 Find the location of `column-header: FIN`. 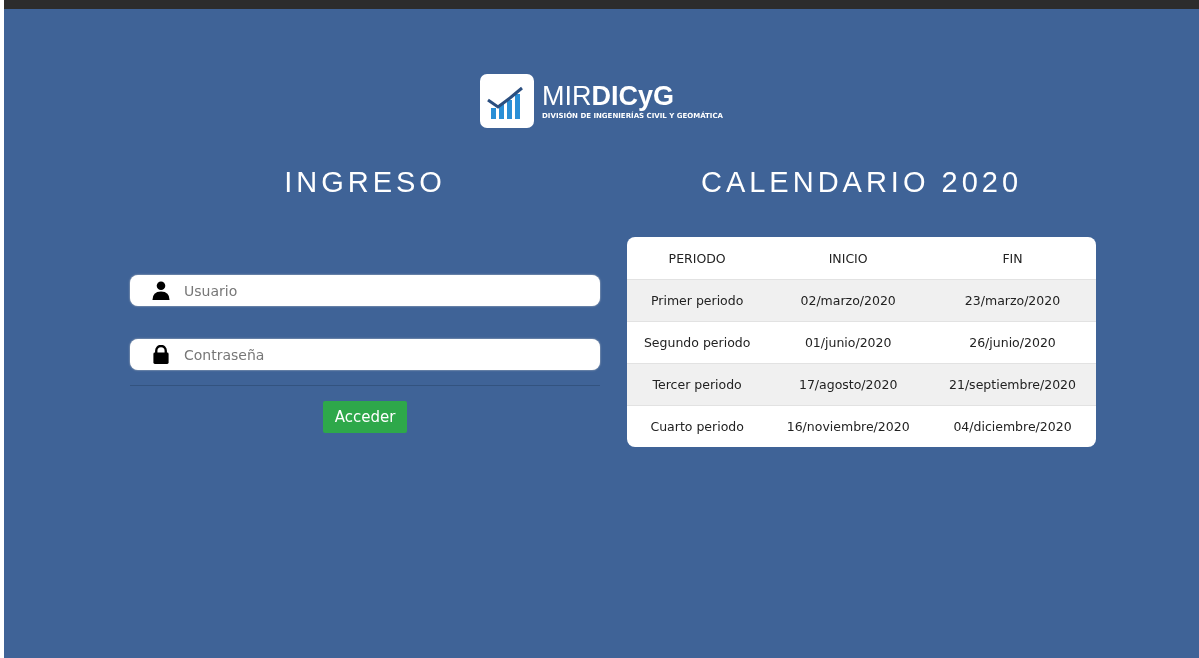

column-header: FIN is located at coordinates (1012, 258).